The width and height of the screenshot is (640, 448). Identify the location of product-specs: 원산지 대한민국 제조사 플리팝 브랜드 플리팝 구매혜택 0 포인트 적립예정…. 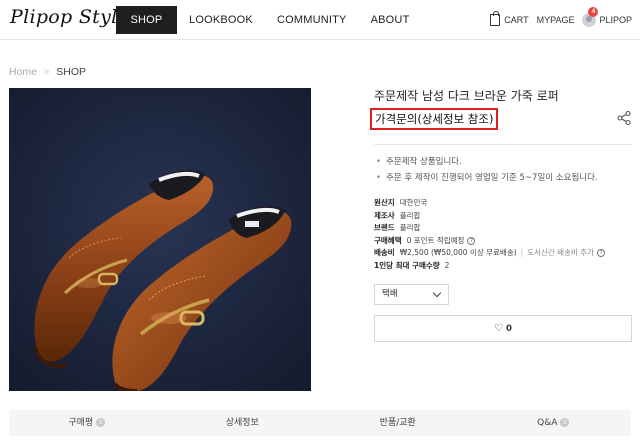
(490, 235).